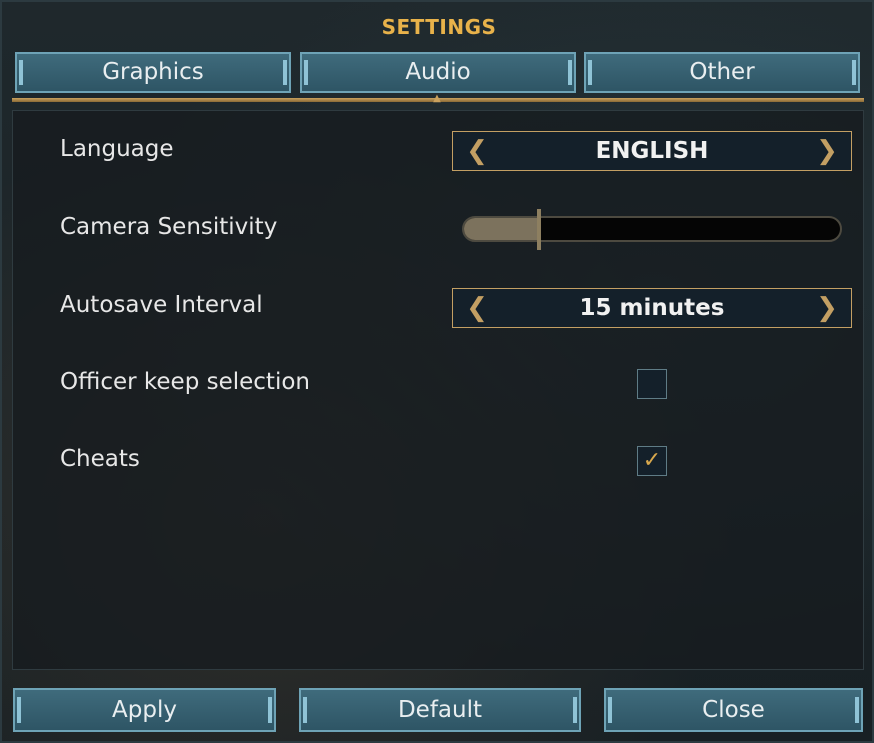 The image size is (874, 743). Describe the element at coordinates (169, 227) in the screenshot. I see `camera-sensitivity-label: Camera Sensitivity` at that location.